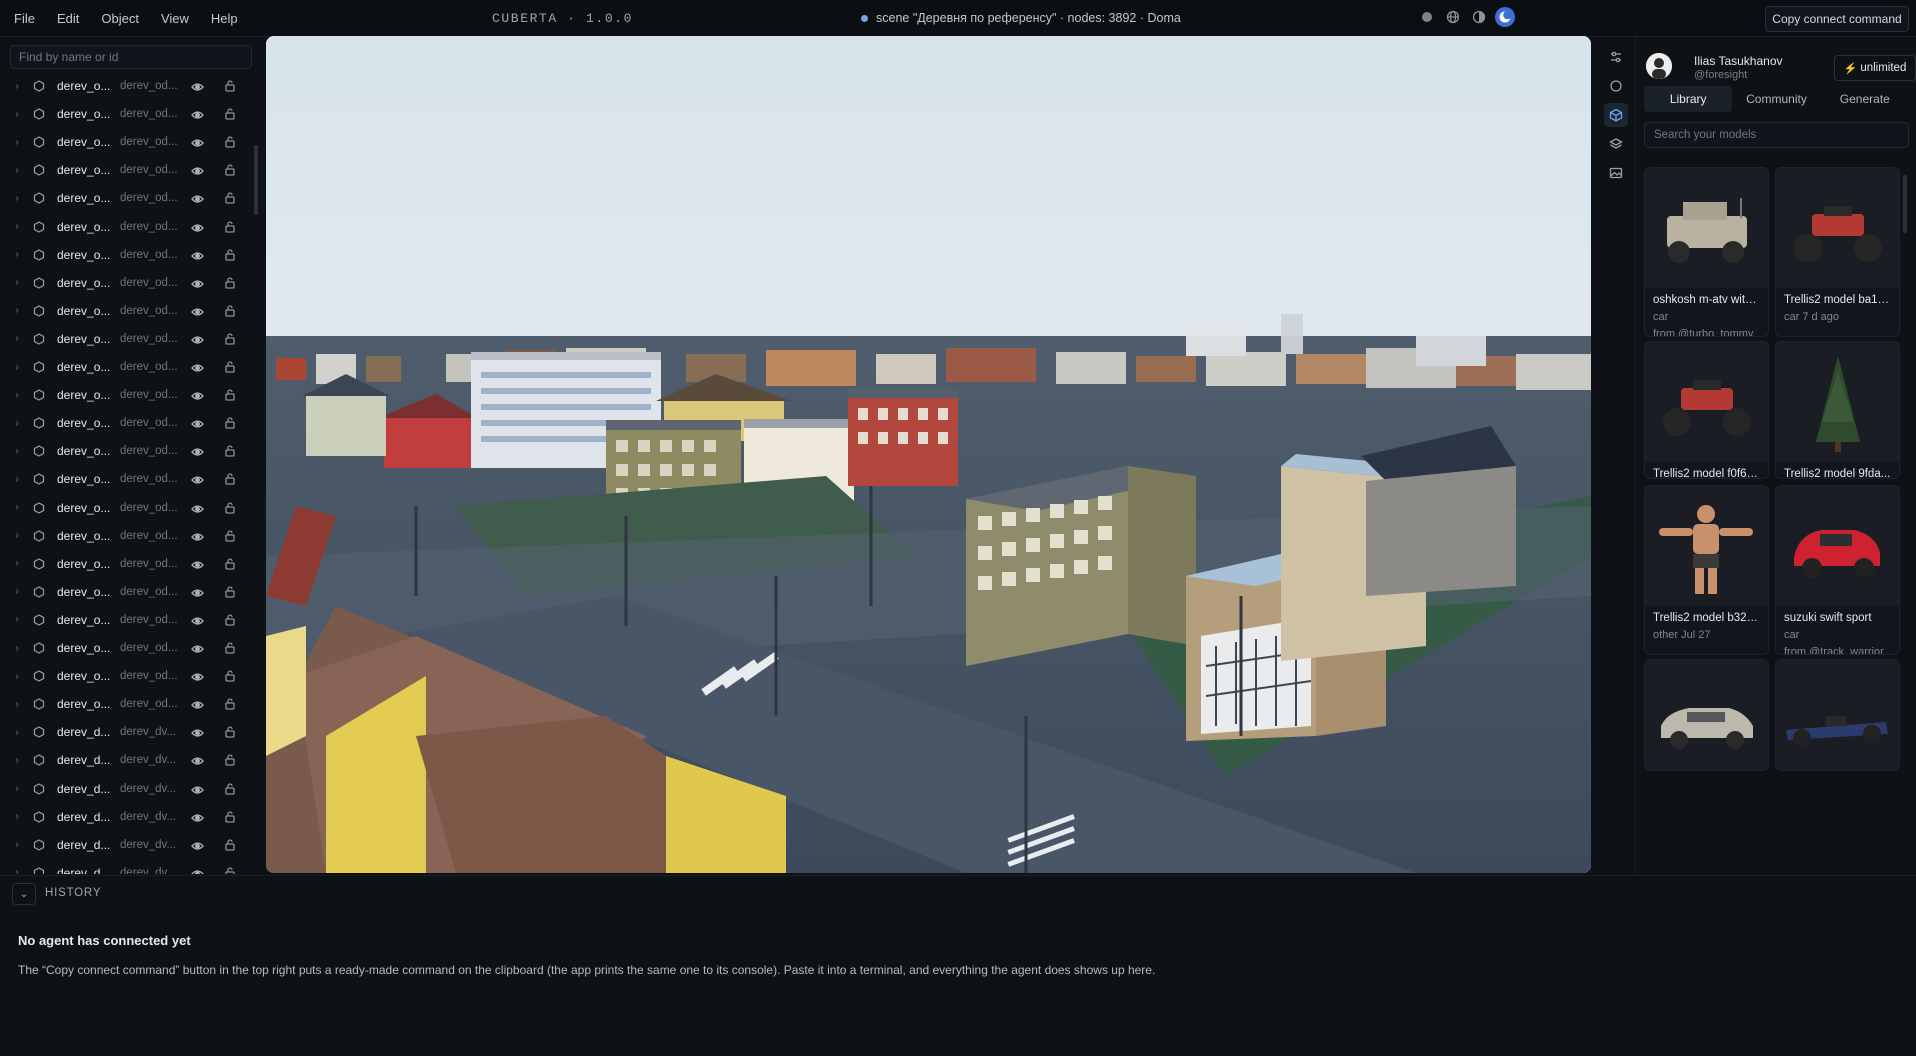 Image resolution: width=1916 pixels, height=1056 pixels. What do you see at coordinates (1427, 17) in the screenshot?
I see `circle-icon` at bounding box center [1427, 17].